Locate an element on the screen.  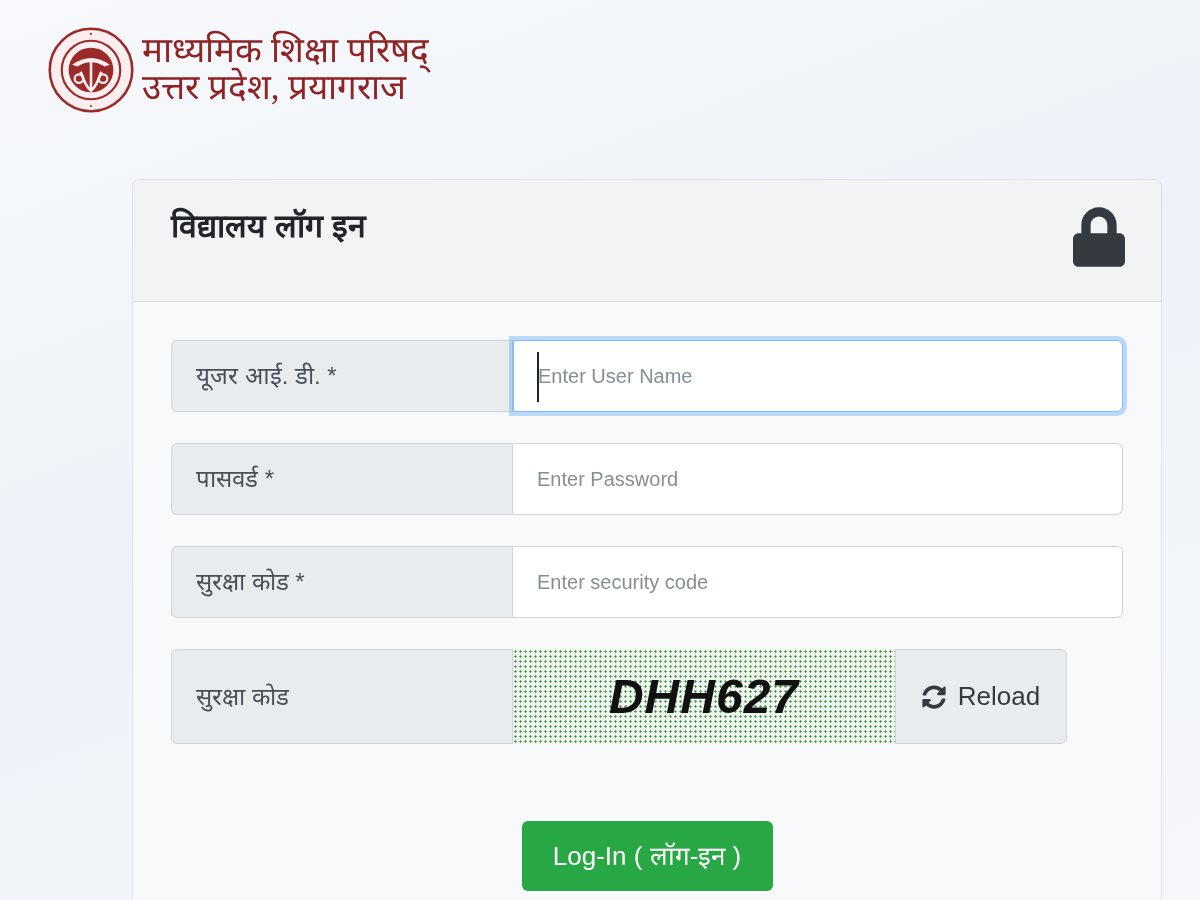
lock-icon is located at coordinates (1099, 237).